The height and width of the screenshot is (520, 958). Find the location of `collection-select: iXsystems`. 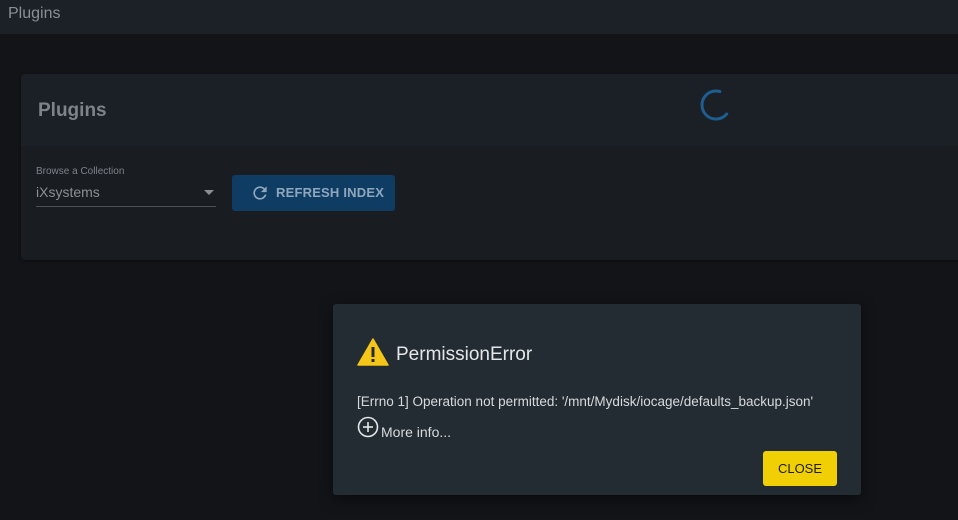

collection-select: iXsystems is located at coordinates (126, 194).